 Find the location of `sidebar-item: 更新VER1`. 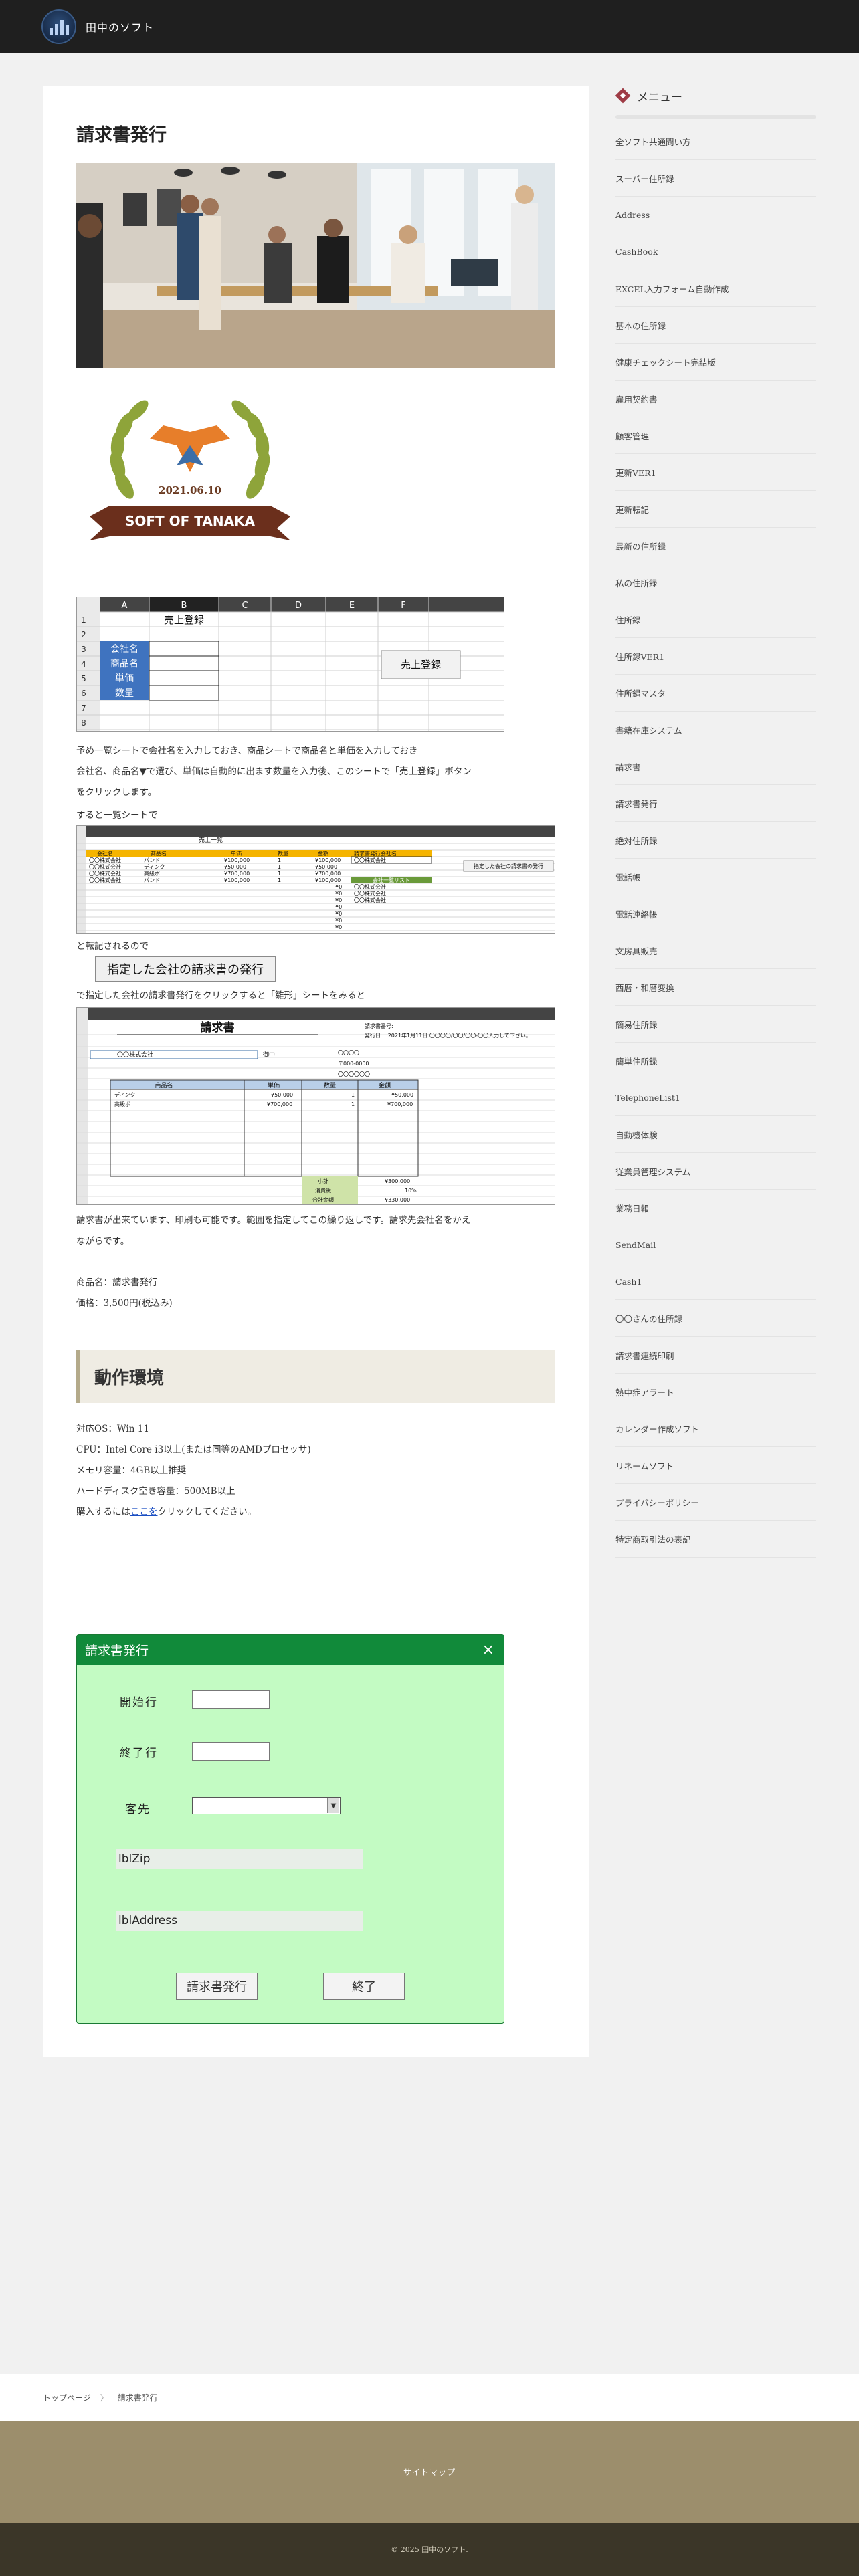

sidebar-item: 更新VER1 is located at coordinates (715, 472).